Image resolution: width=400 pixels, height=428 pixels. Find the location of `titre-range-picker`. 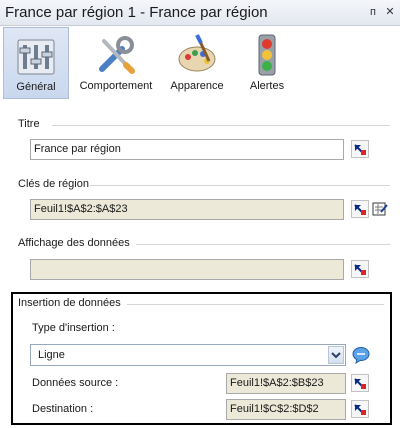

titre-range-picker is located at coordinates (360, 149).